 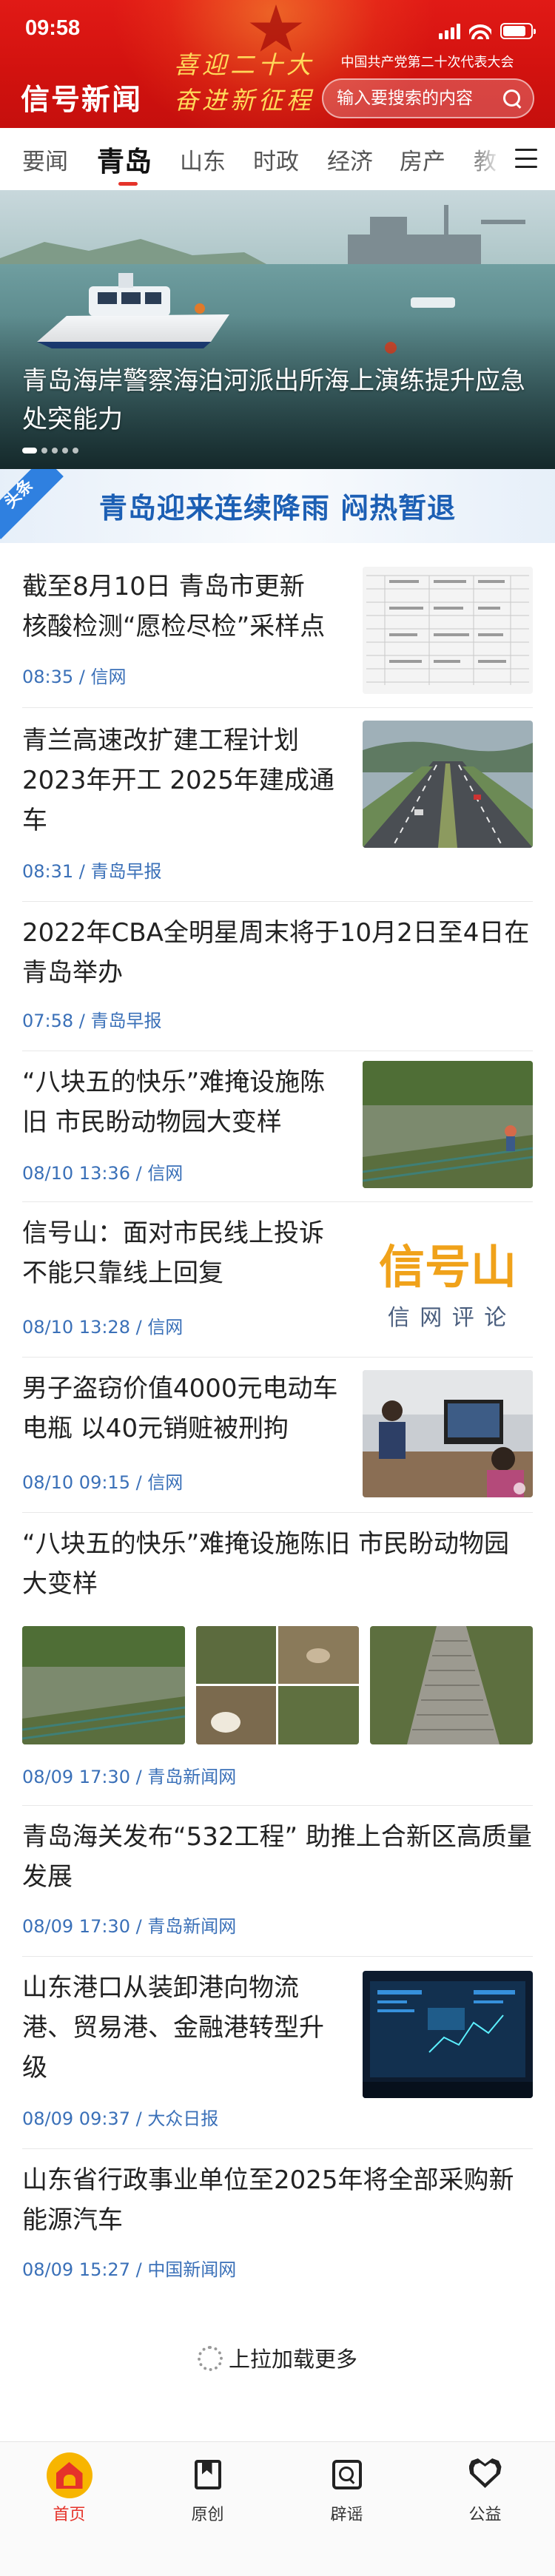 I want to click on news-meta: 08:31 / 青岛早报, so click(x=92, y=870).